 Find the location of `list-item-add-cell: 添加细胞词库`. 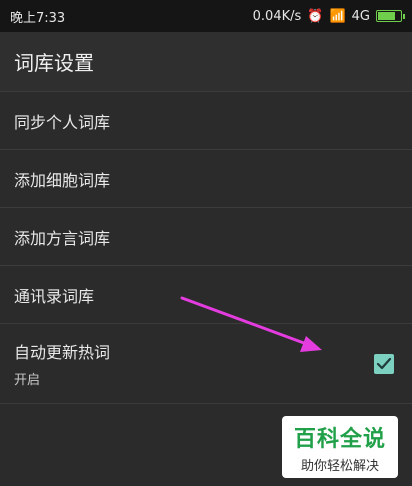

list-item-add-cell: 添加细胞词库 is located at coordinates (206, 179).